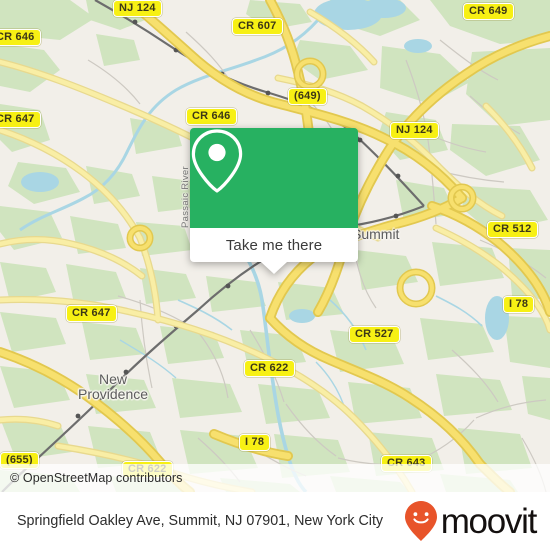 This screenshot has width=550, height=550. I want to click on shield-cr-647-left: CR 647, so click(20, 119).